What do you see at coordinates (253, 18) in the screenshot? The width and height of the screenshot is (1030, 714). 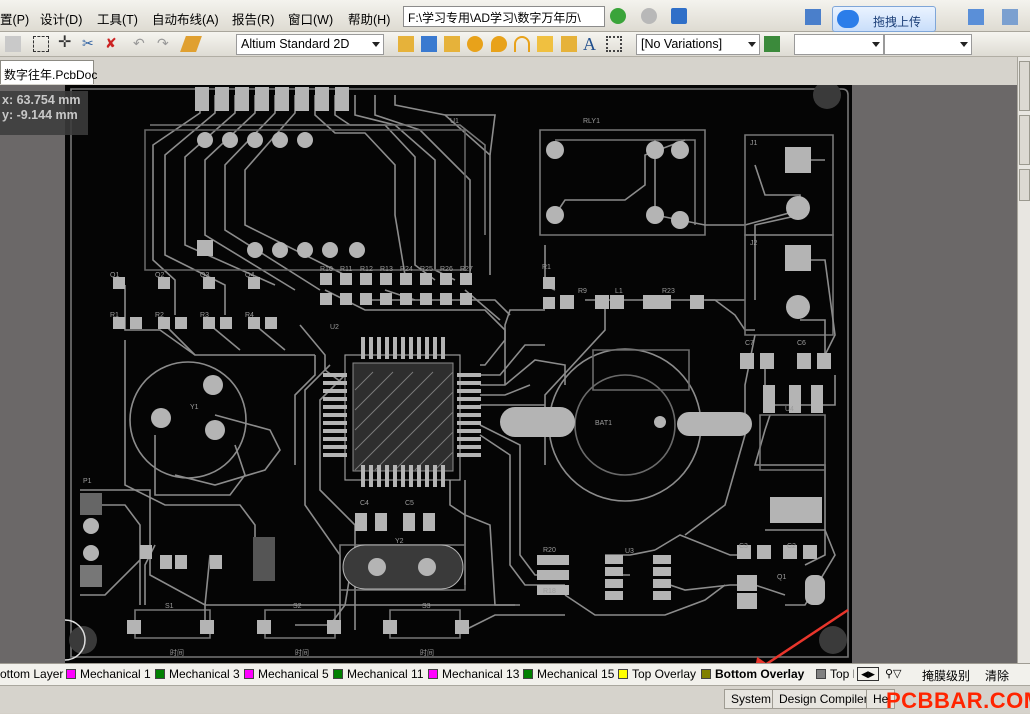 I see `menu-reports: 报告(R)` at bounding box center [253, 18].